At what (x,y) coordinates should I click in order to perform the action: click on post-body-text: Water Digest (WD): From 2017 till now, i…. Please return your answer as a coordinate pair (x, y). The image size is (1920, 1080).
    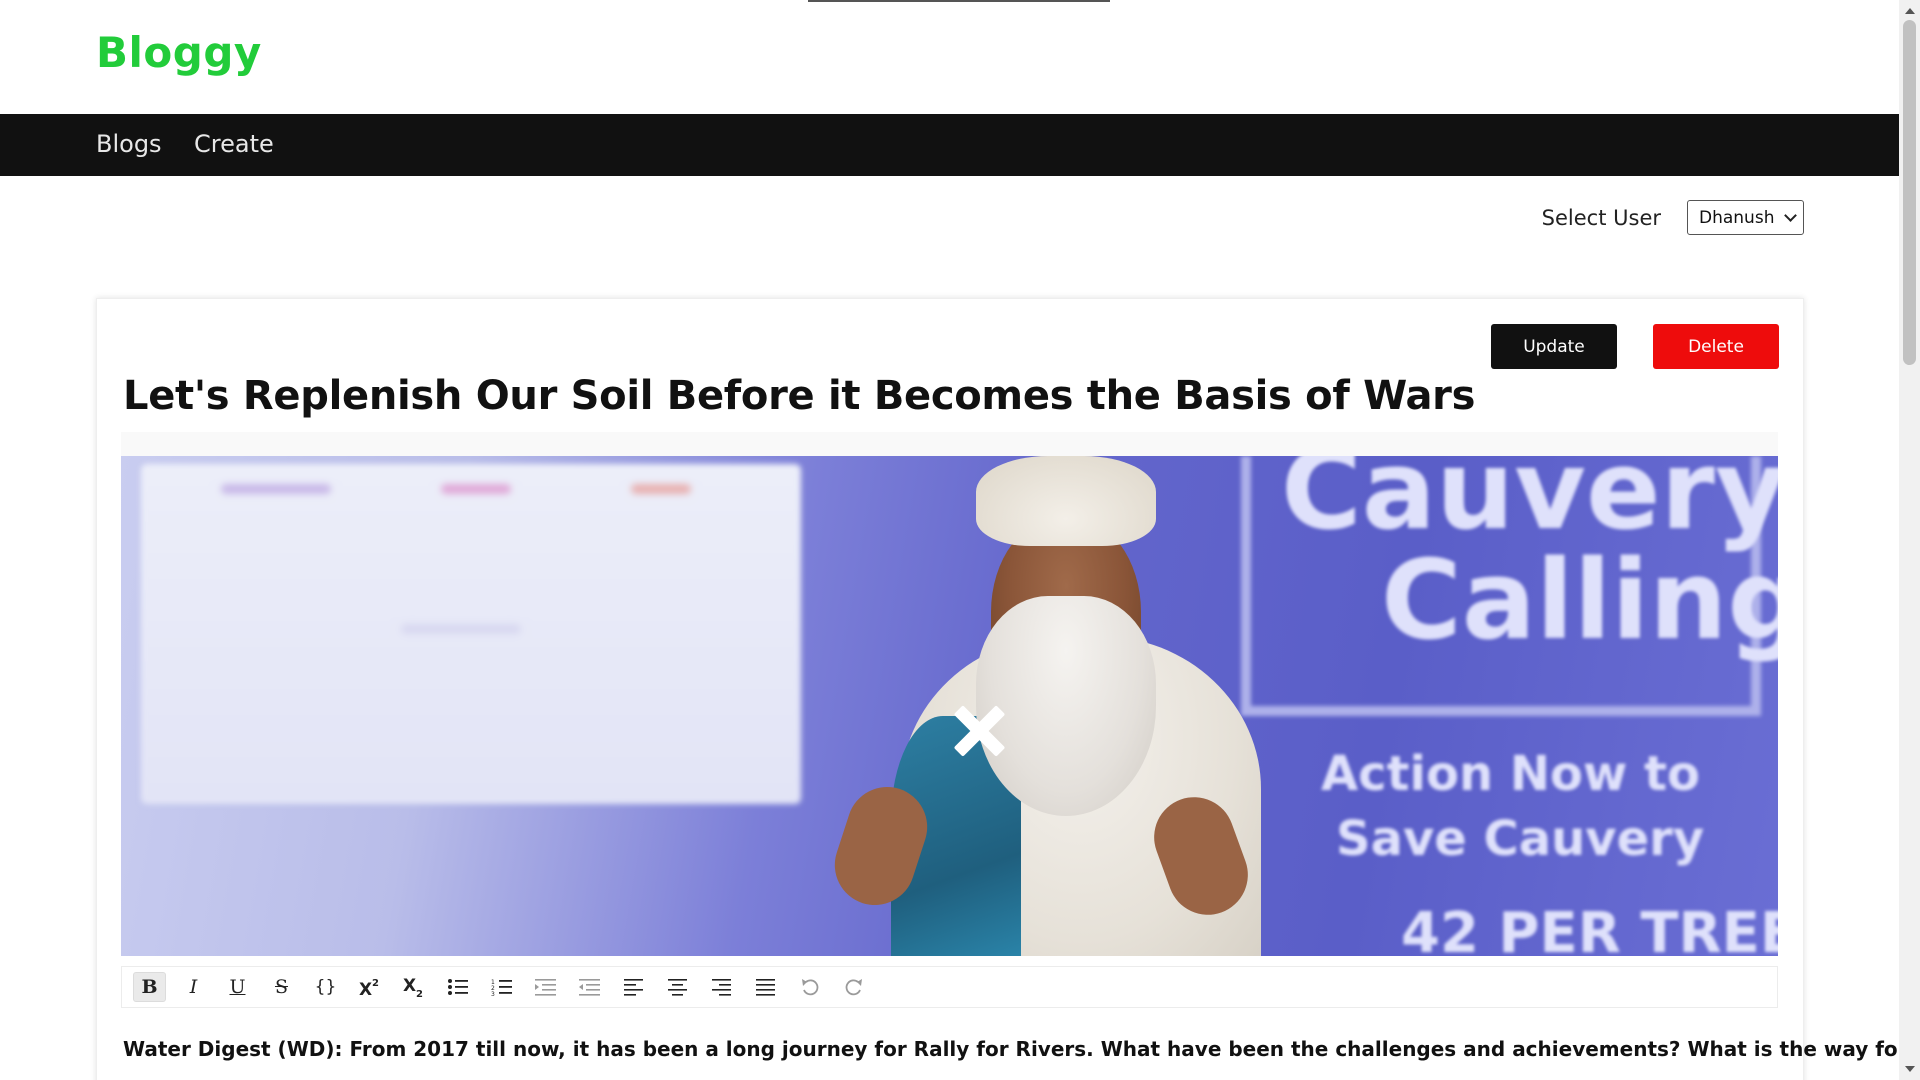
    Looking at the image, I should click on (1011, 1049).